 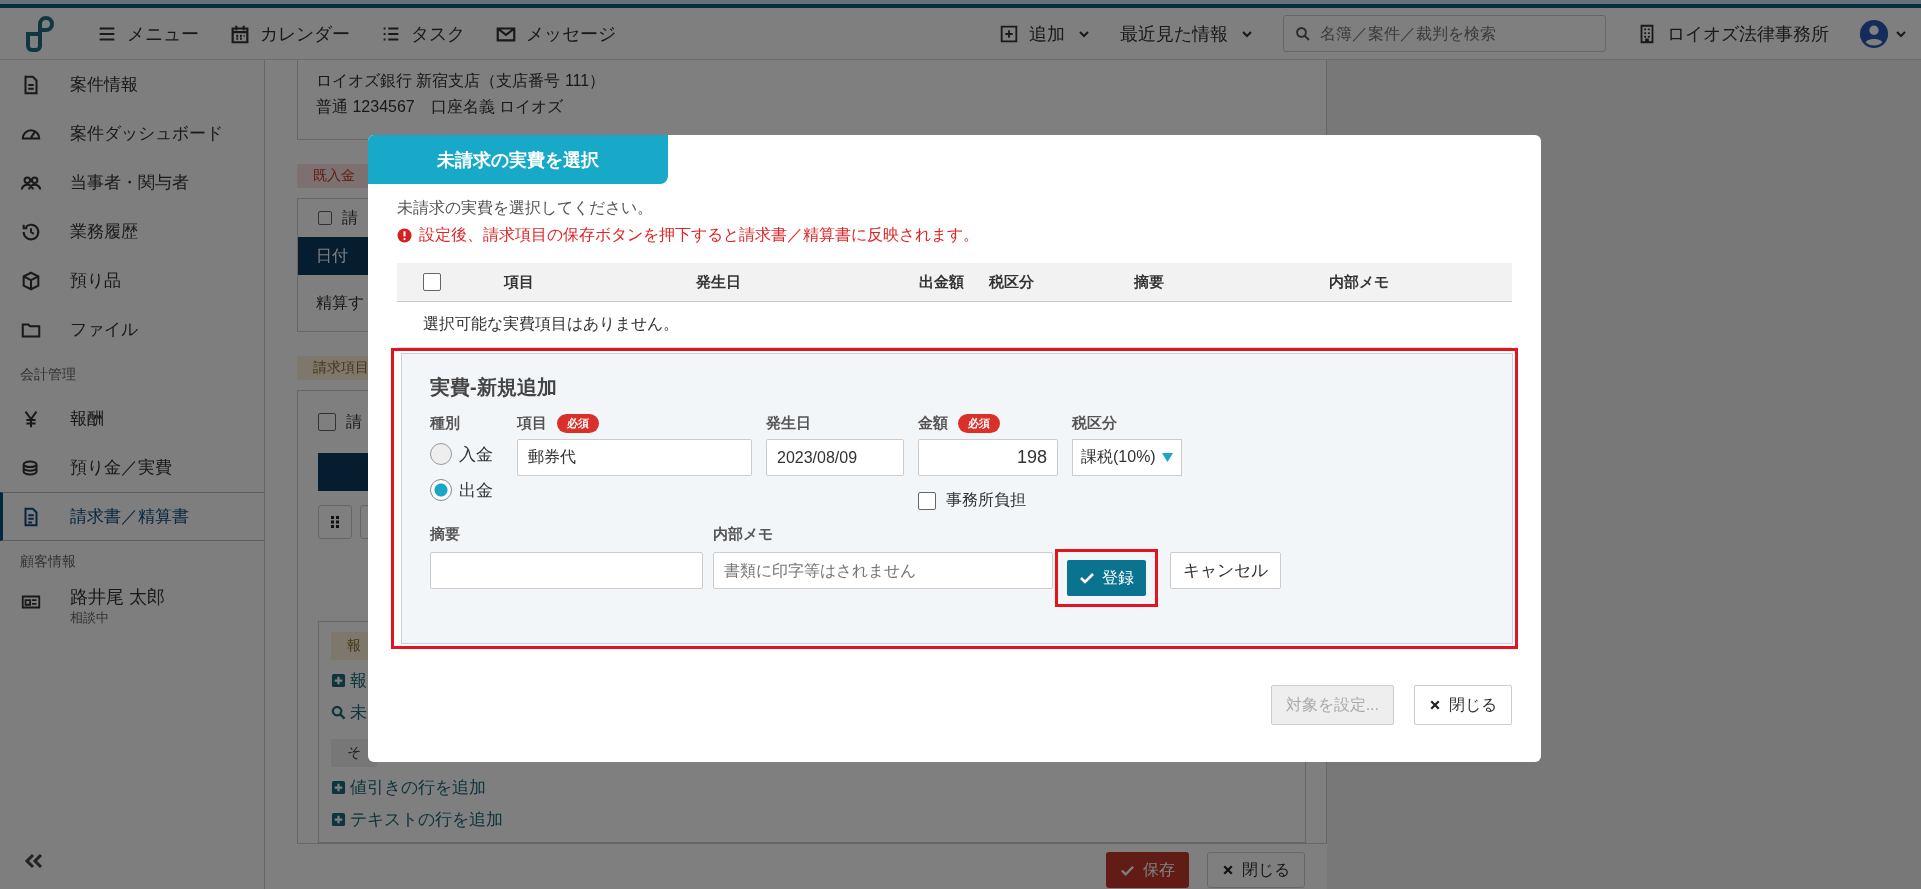 I want to click on search-field: 名簿／案件／裁判を検索, so click(x=1444, y=33).